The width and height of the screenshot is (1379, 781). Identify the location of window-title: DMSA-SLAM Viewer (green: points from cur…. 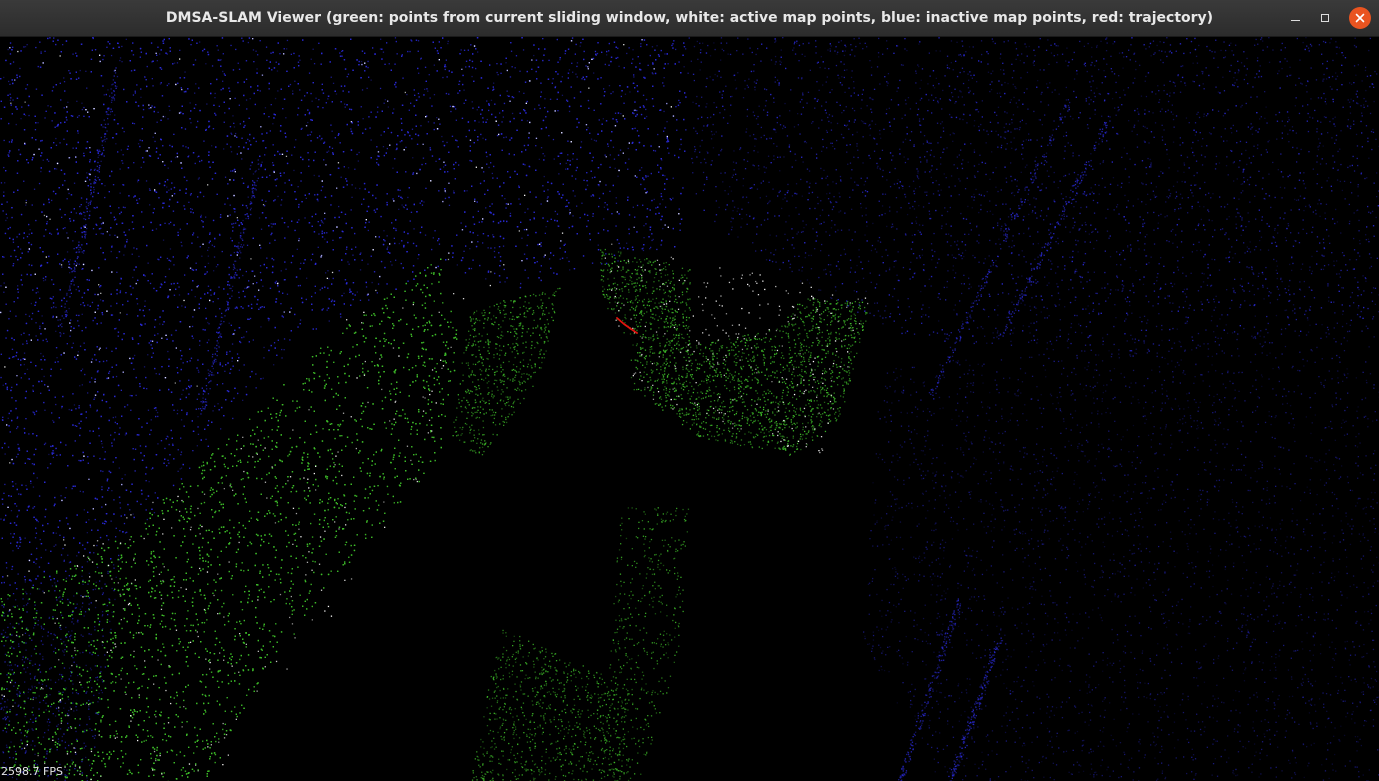
(639, 18).